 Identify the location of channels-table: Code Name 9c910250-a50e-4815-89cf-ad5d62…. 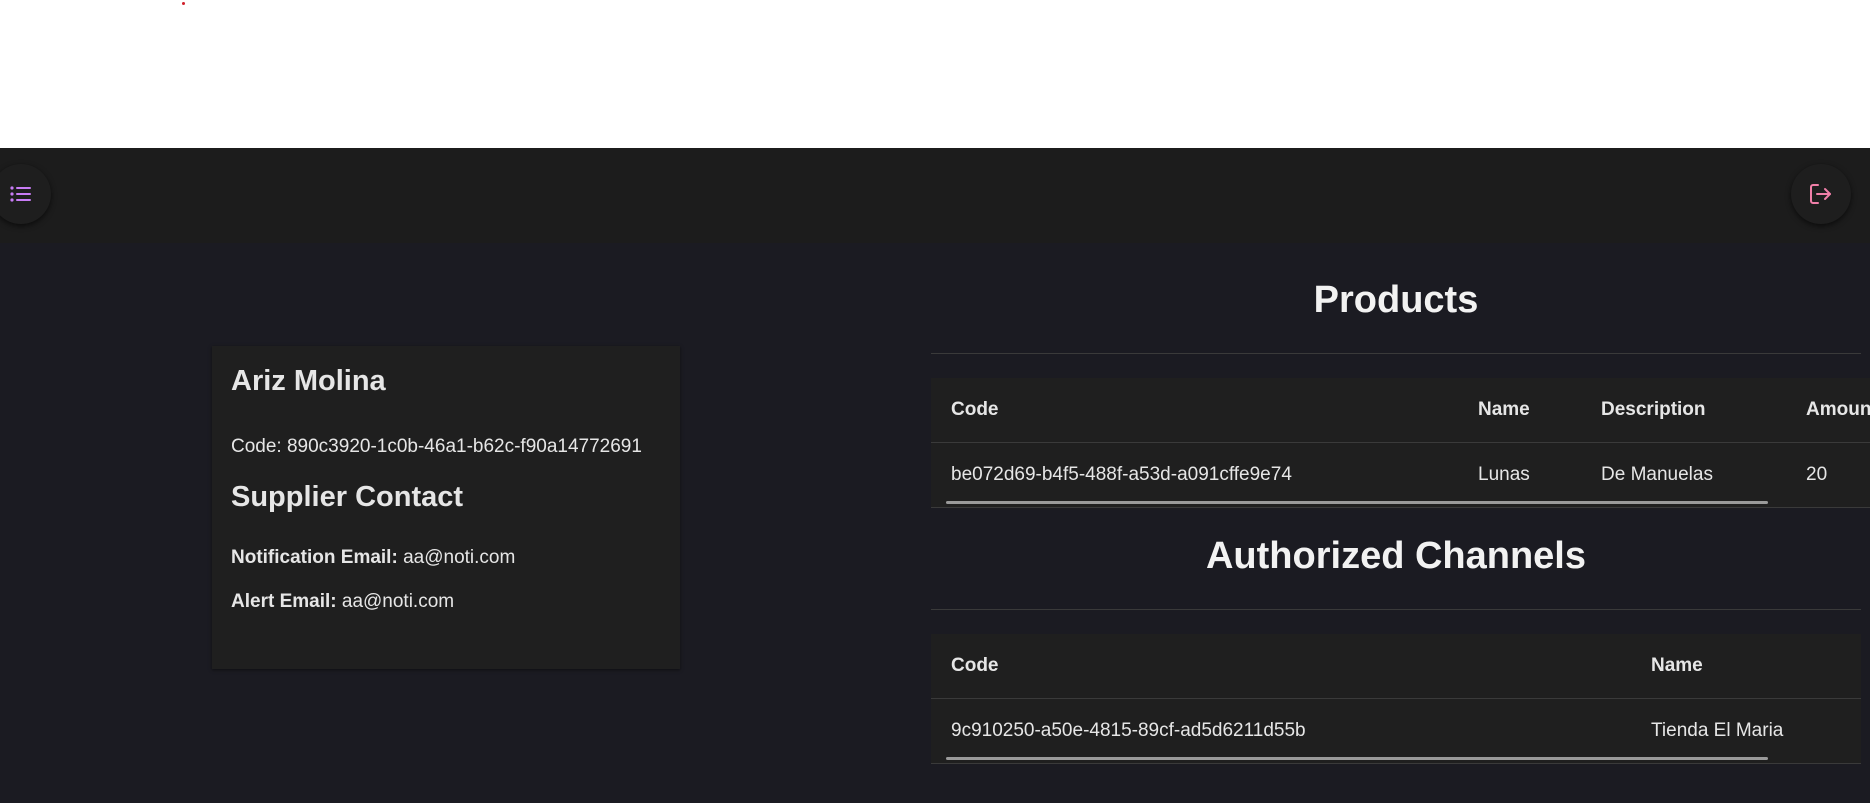
(1396, 699).